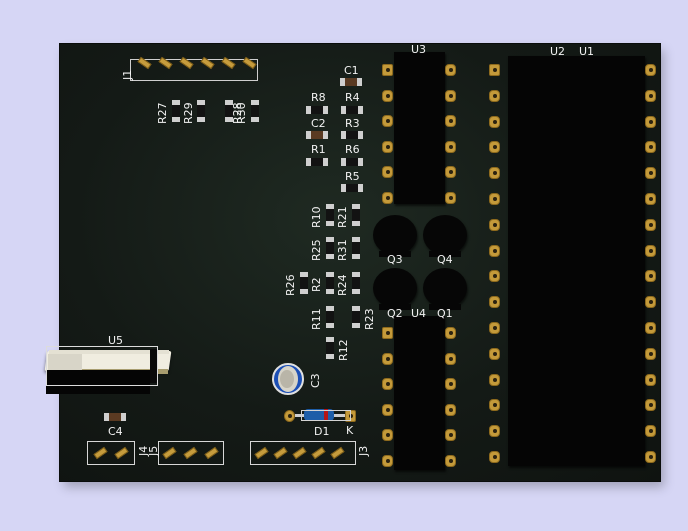 Image resolution: width=688 pixels, height=531 pixels. I want to click on label-j1: J1, so click(127, 74).